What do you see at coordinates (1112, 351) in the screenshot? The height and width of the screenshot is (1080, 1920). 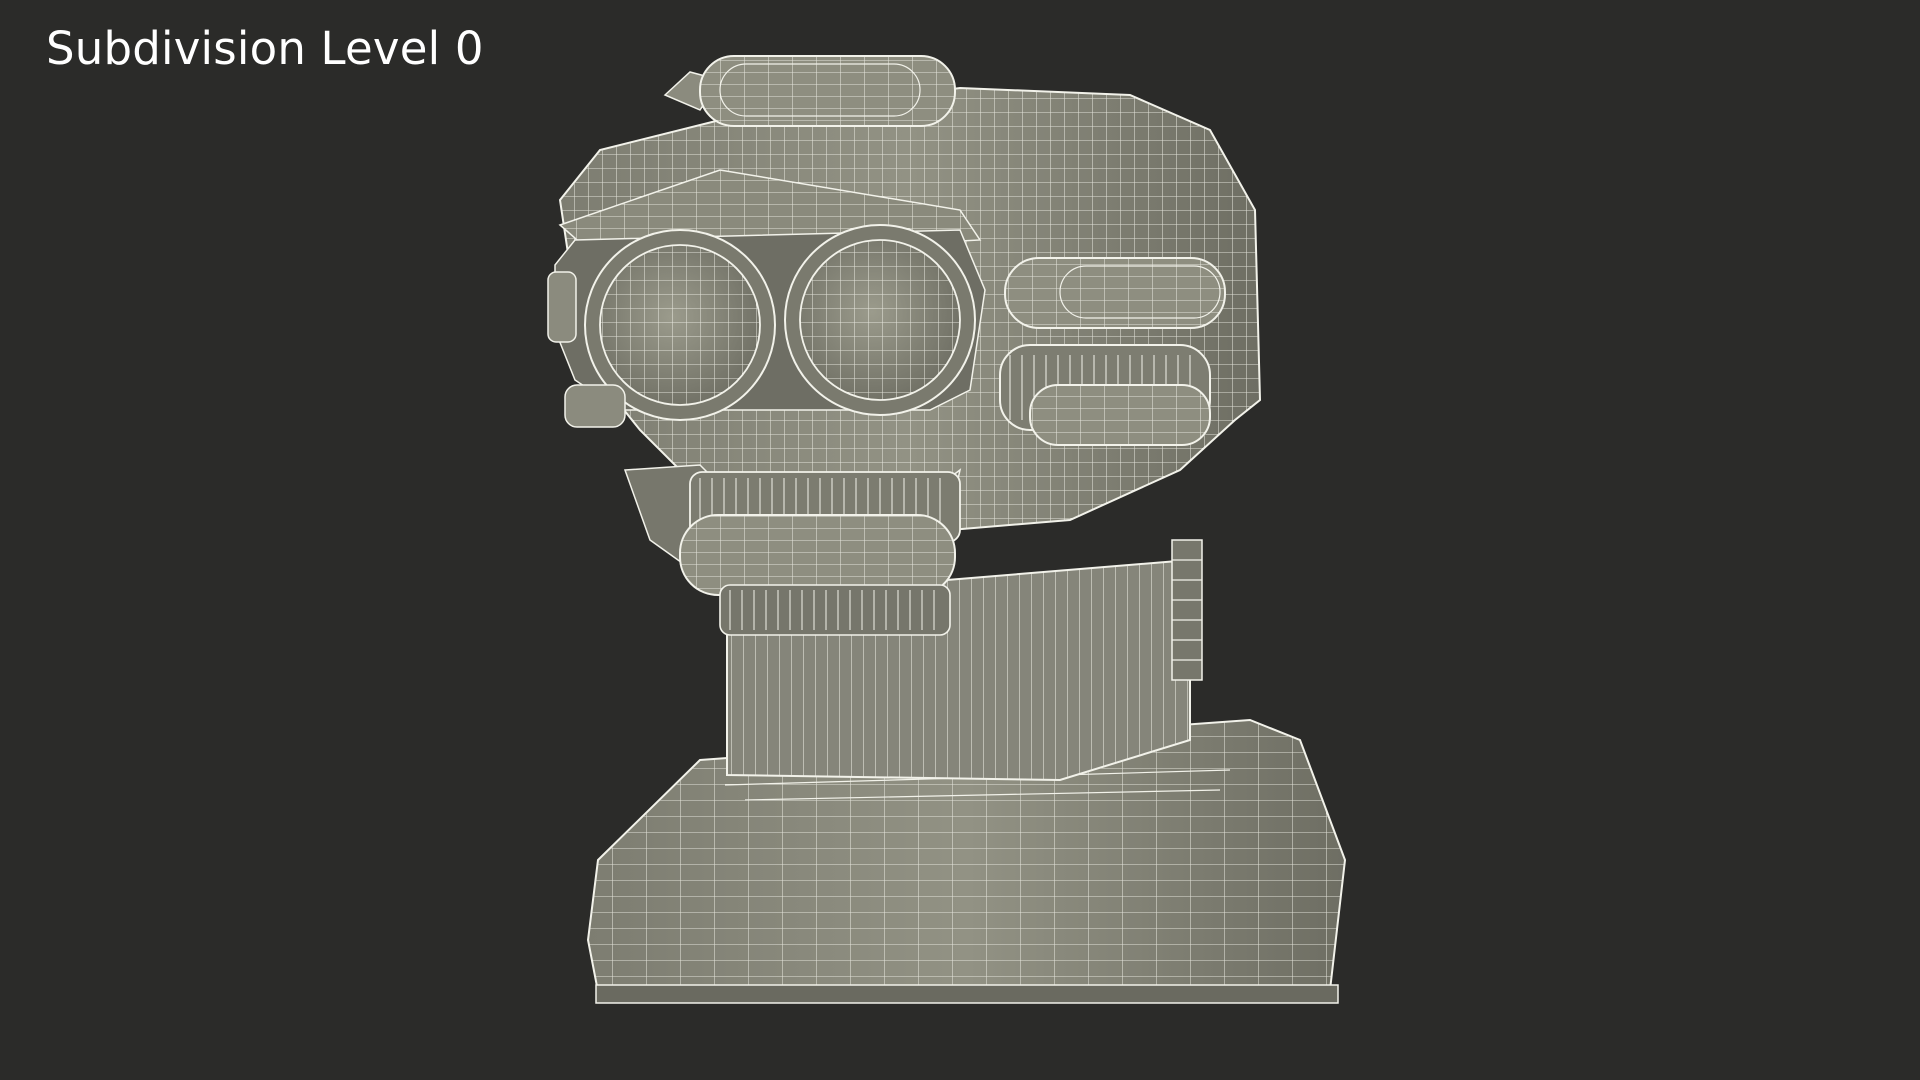 I see `ear-pods` at bounding box center [1112, 351].